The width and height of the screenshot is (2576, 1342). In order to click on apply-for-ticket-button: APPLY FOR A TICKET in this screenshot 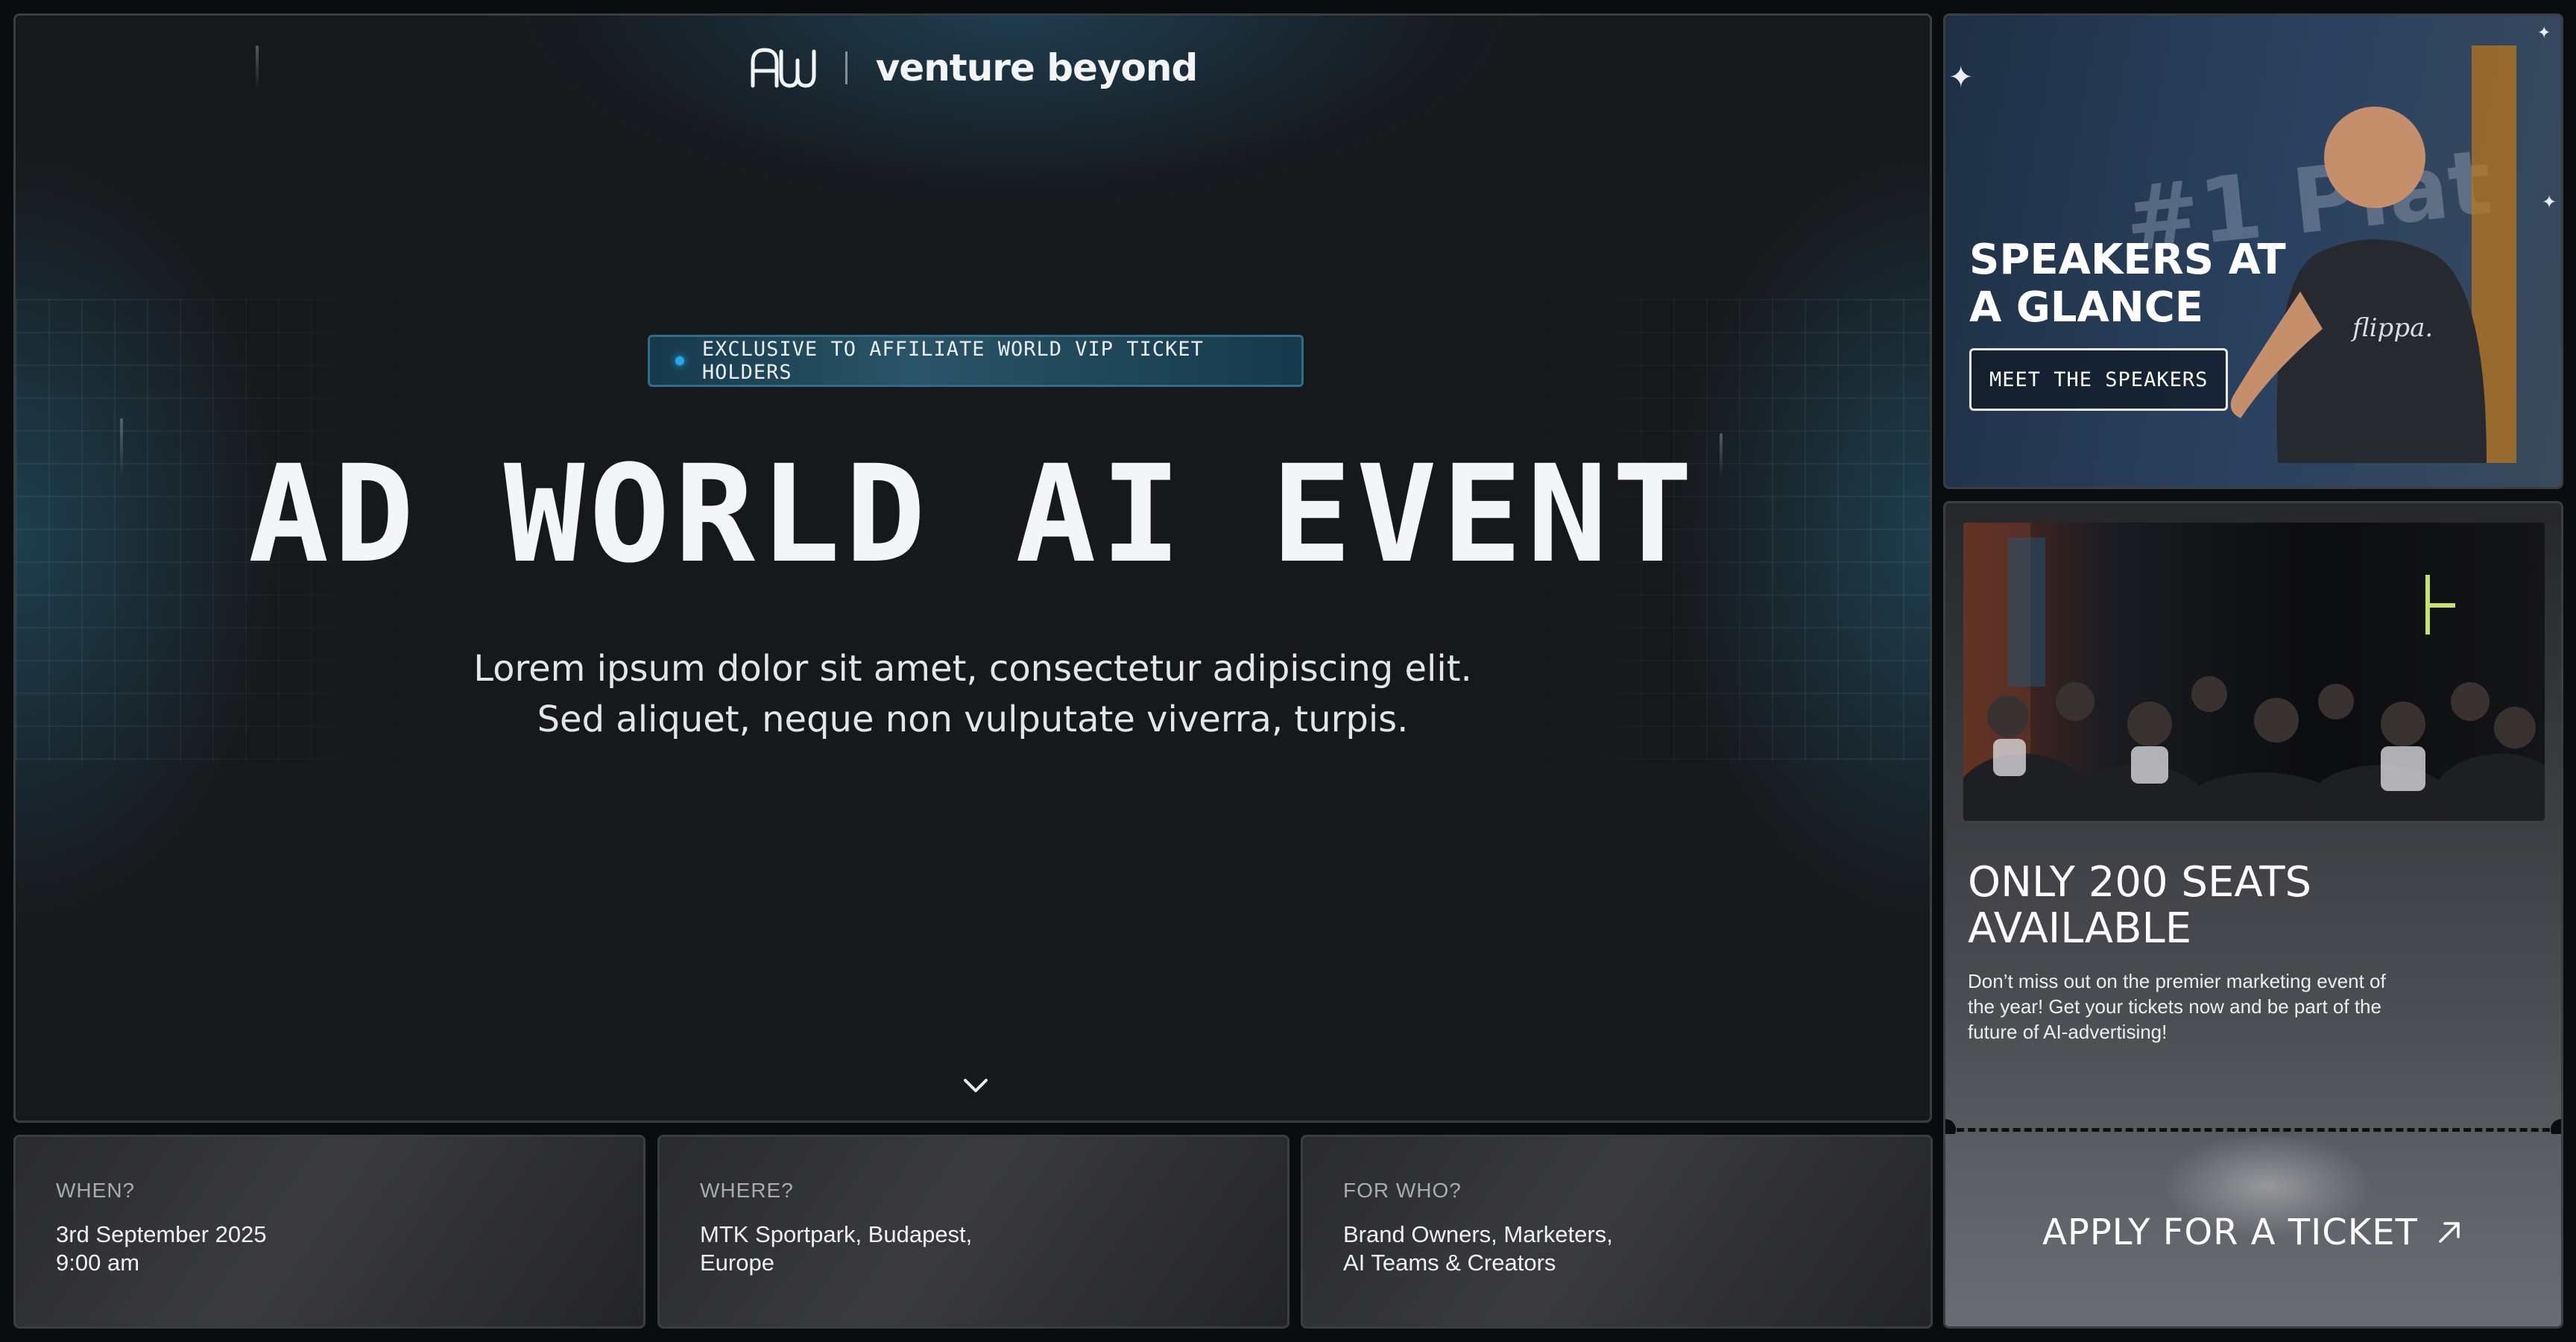, I will do `click(2253, 1230)`.